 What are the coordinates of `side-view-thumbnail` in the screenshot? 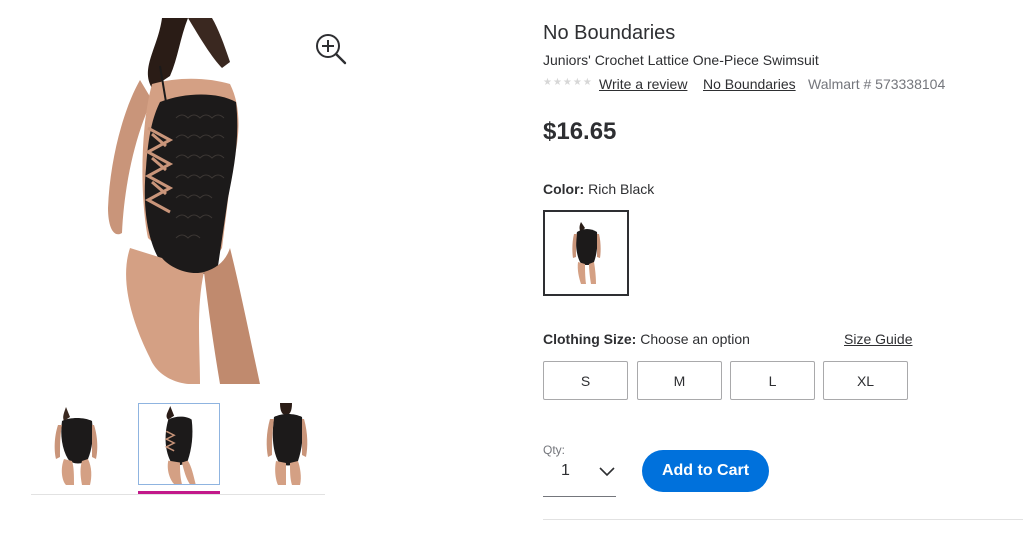 It's located at (180, 444).